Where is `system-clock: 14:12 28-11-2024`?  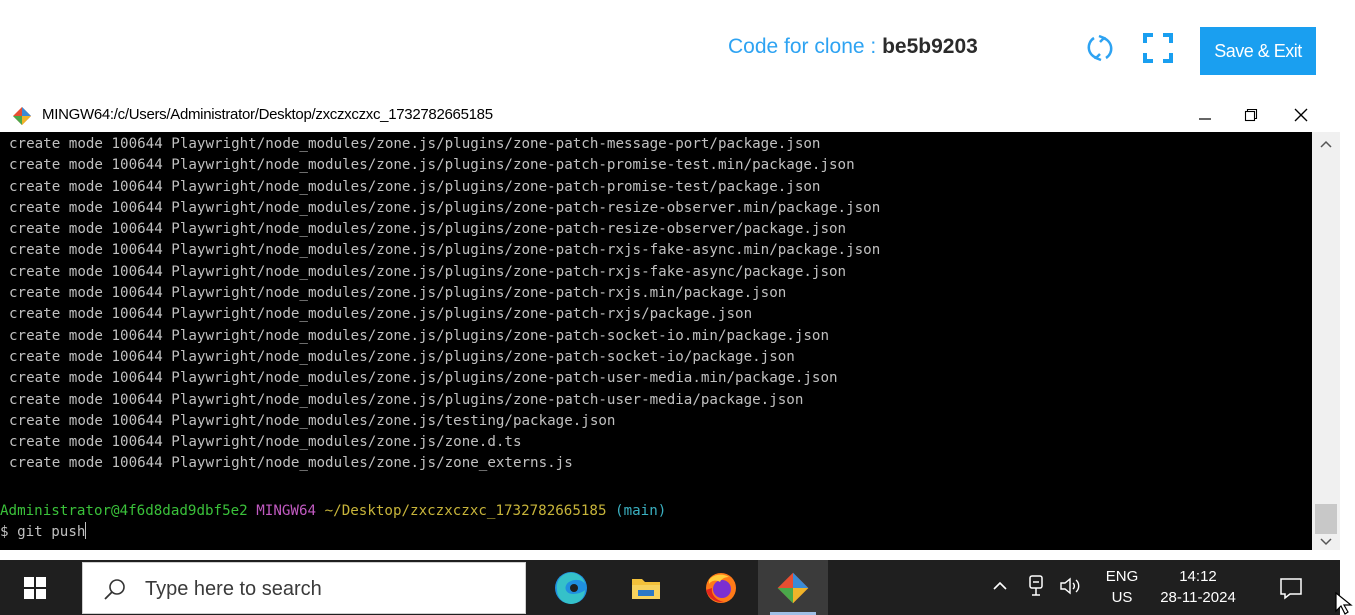
system-clock: 14:12 28-11-2024 is located at coordinates (1198, 587).